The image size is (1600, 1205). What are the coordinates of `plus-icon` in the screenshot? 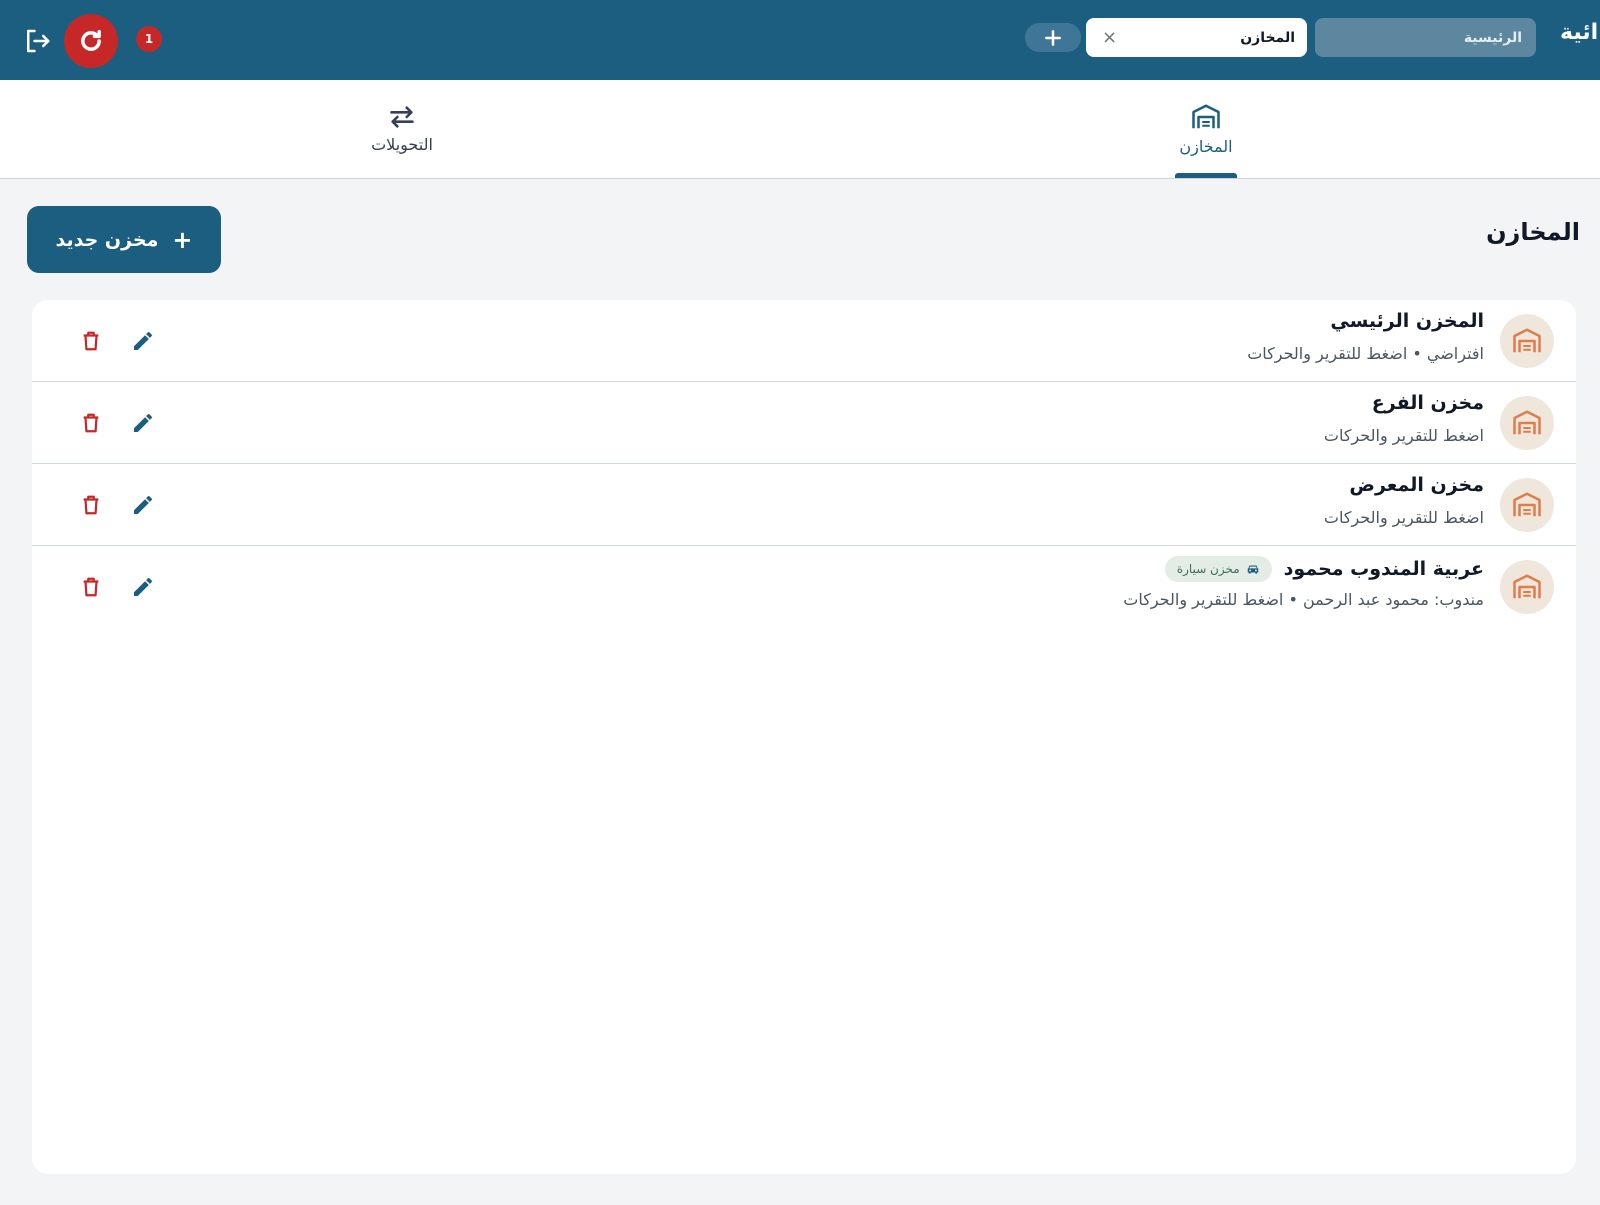 It's located at (1053, 37).